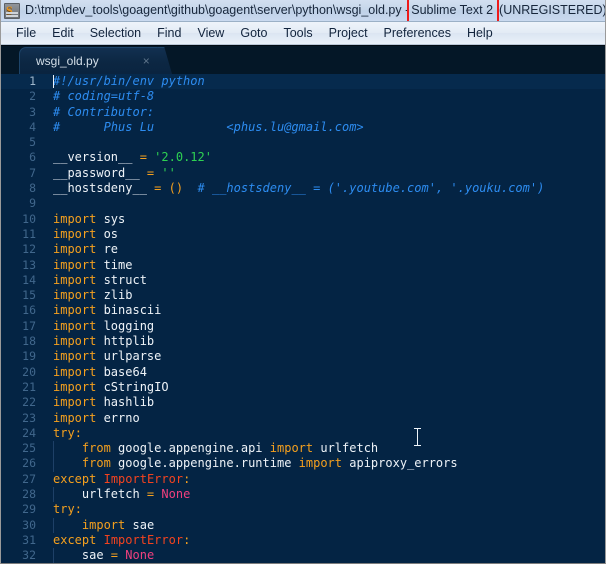 Image resolution: width=606 pixels, height=564 pixels. Describe the element at coordinates (326, 387) in the screenshot. I see `code-line-text: import cStringIO` at that location.